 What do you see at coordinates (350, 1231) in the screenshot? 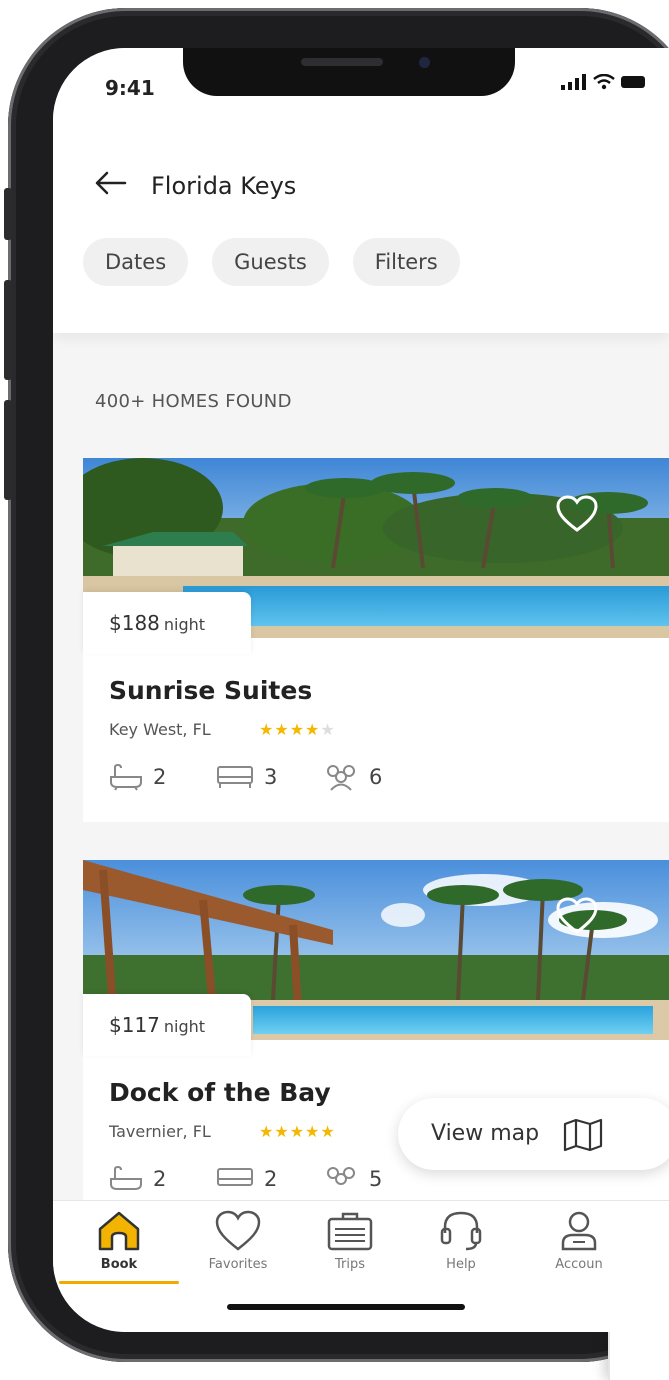
I see `briefcase-icon` at bounding box center [350, 1231].